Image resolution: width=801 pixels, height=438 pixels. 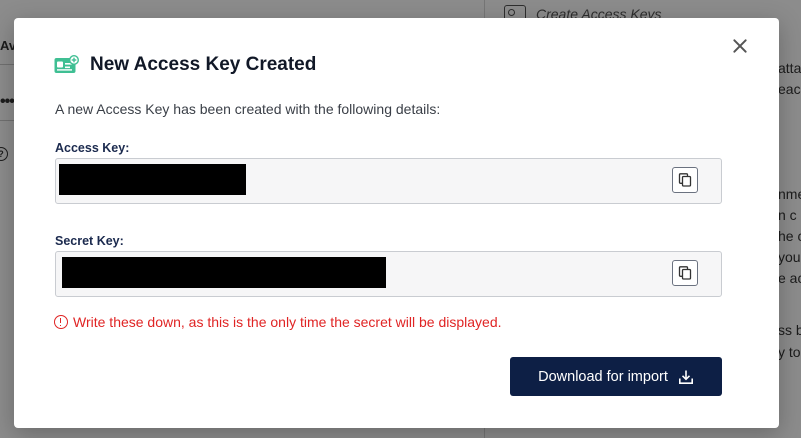 What do you see at coordinates (203, 64) in the screenshot?
I see `dialog-title: New Access Key Created` at bounding box center [203, 64].